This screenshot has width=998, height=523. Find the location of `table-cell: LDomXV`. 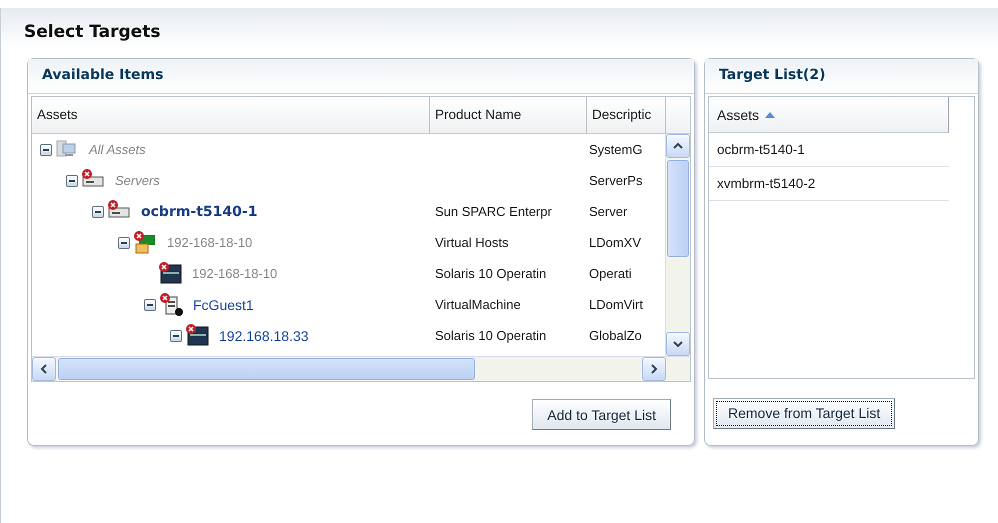

table-cell: LDomXV is located at coordinates (615, 242).